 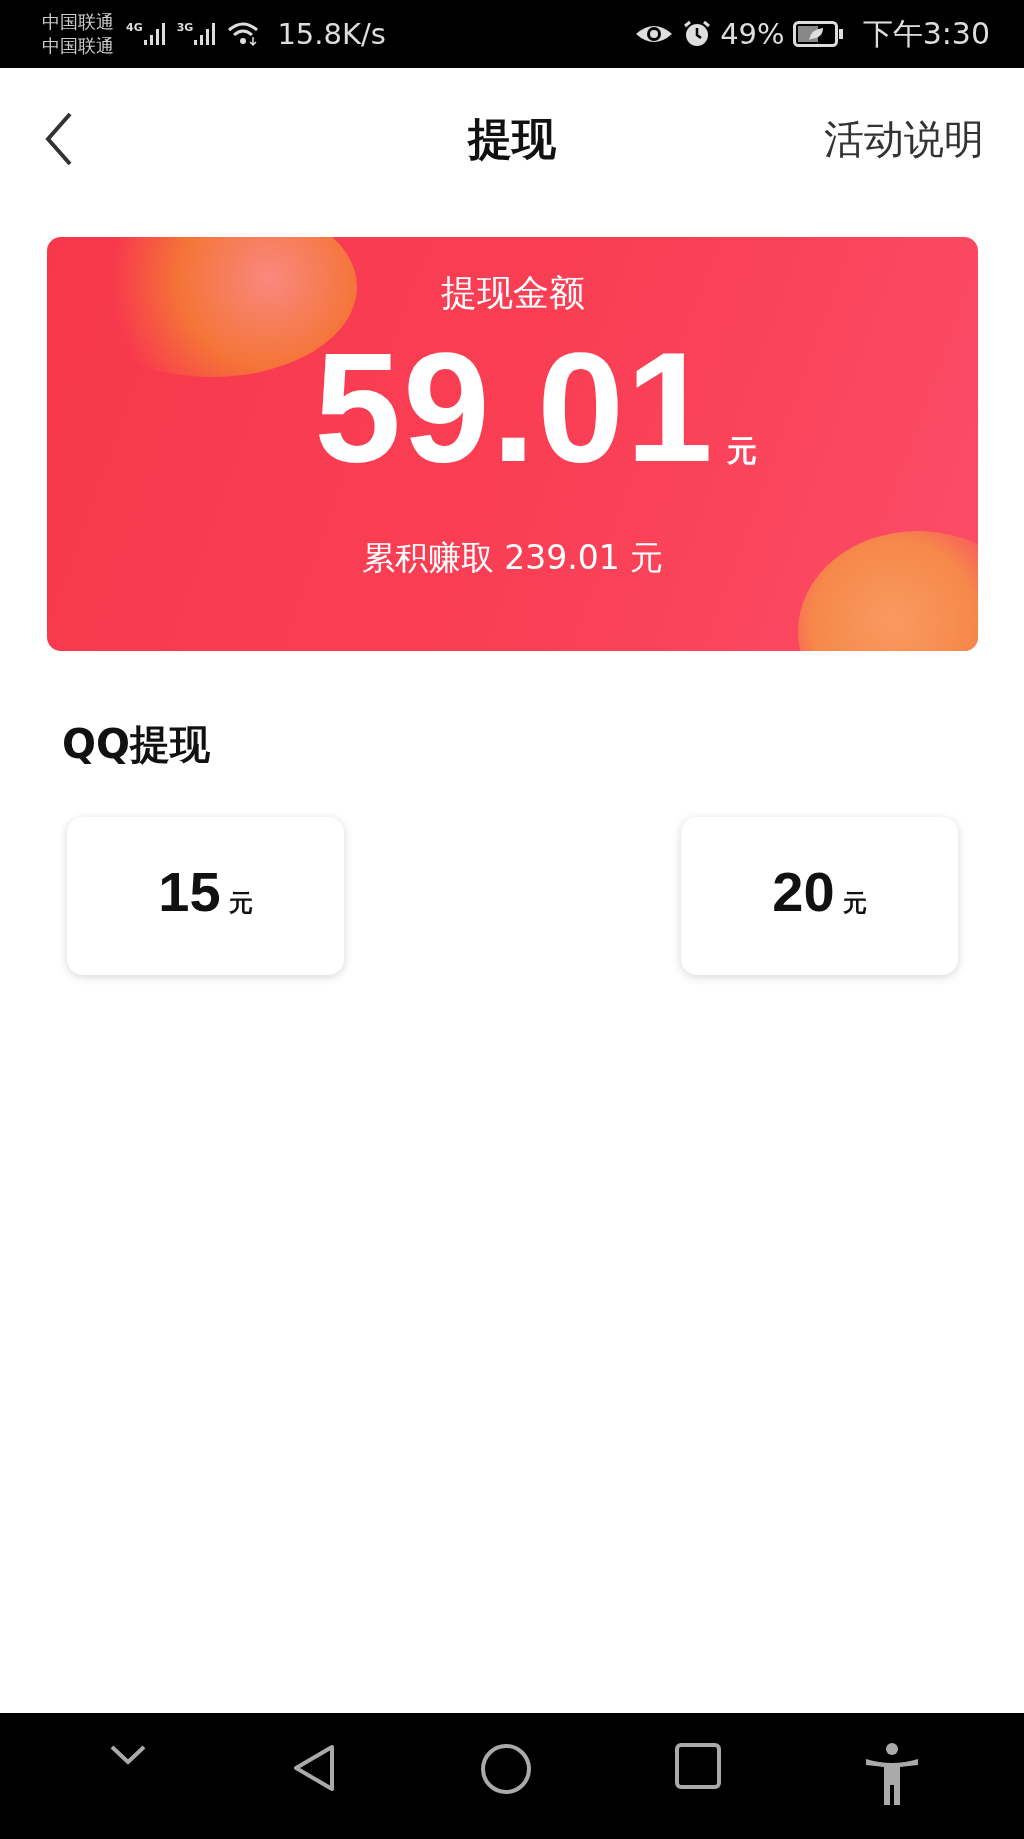 What do you see at coordinates (512, 557) in the screenshot?
I see `total-earned: 累积赚取 239.01 元` at bounding box center [512, 557].